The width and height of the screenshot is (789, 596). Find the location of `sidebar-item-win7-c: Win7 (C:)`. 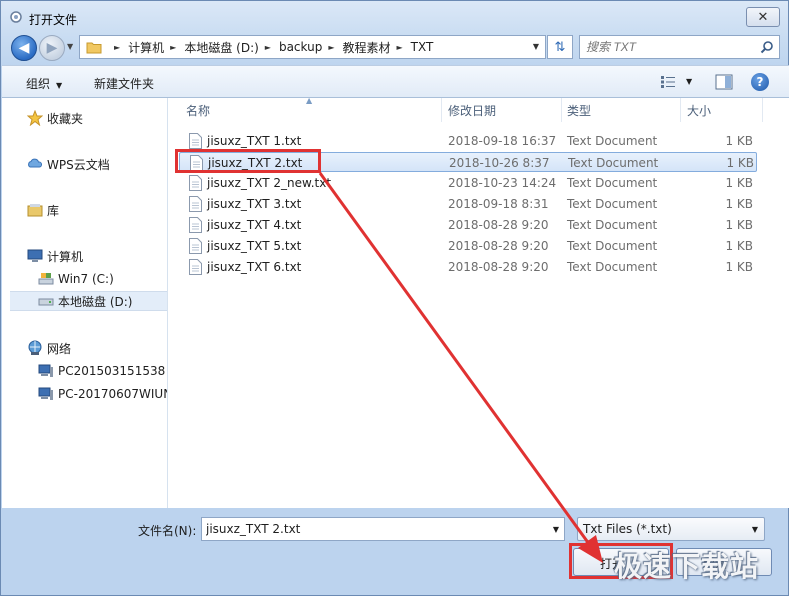

sidebar-item-win7-c: Win7 (C:) is located at coordinates (102, 279).